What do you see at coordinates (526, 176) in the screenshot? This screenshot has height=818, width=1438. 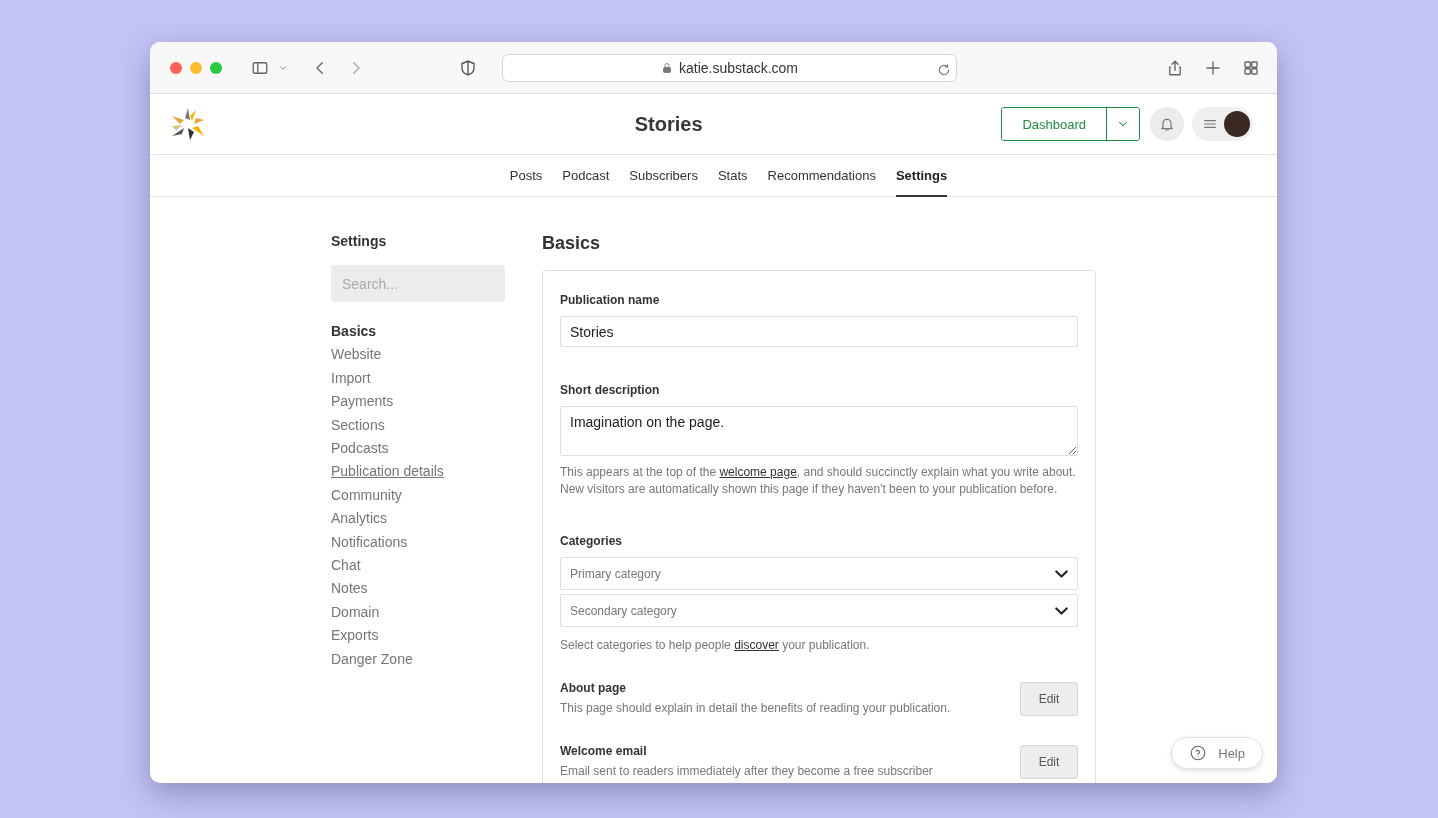 I see `nav-tab: Posts` at bounding box center [526, 176].